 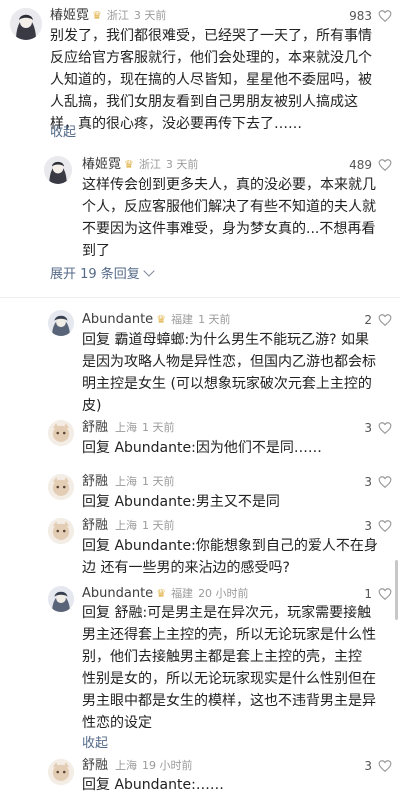 I want to click on comment-author-line: Abundante ♛ 福建 20 小时前, so click(x=165, y=594).